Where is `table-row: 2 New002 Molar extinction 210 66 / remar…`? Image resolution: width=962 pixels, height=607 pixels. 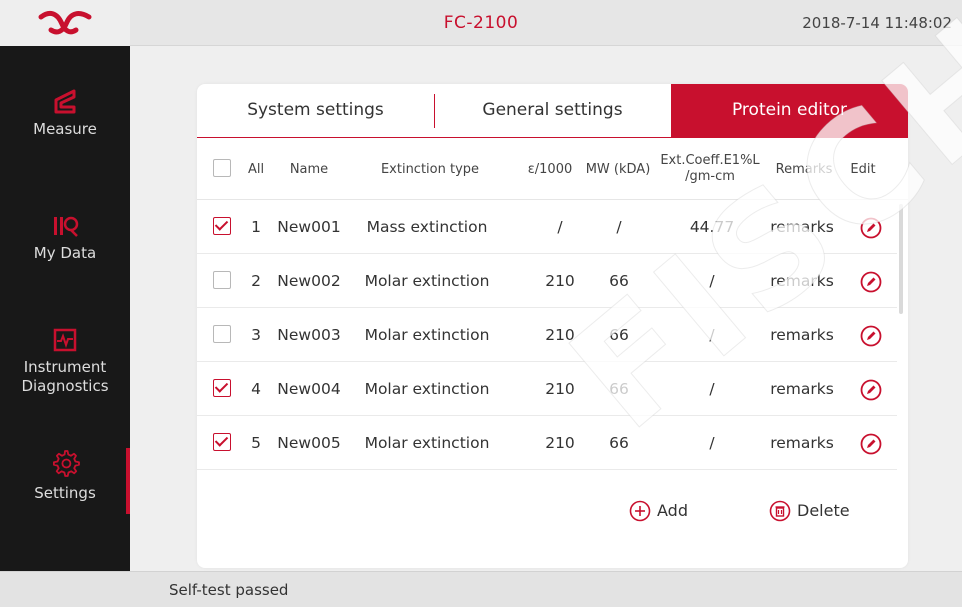 table-row: 2 New002 Molar extinction 210 66 / remar… is located at coordinates (547, 281).